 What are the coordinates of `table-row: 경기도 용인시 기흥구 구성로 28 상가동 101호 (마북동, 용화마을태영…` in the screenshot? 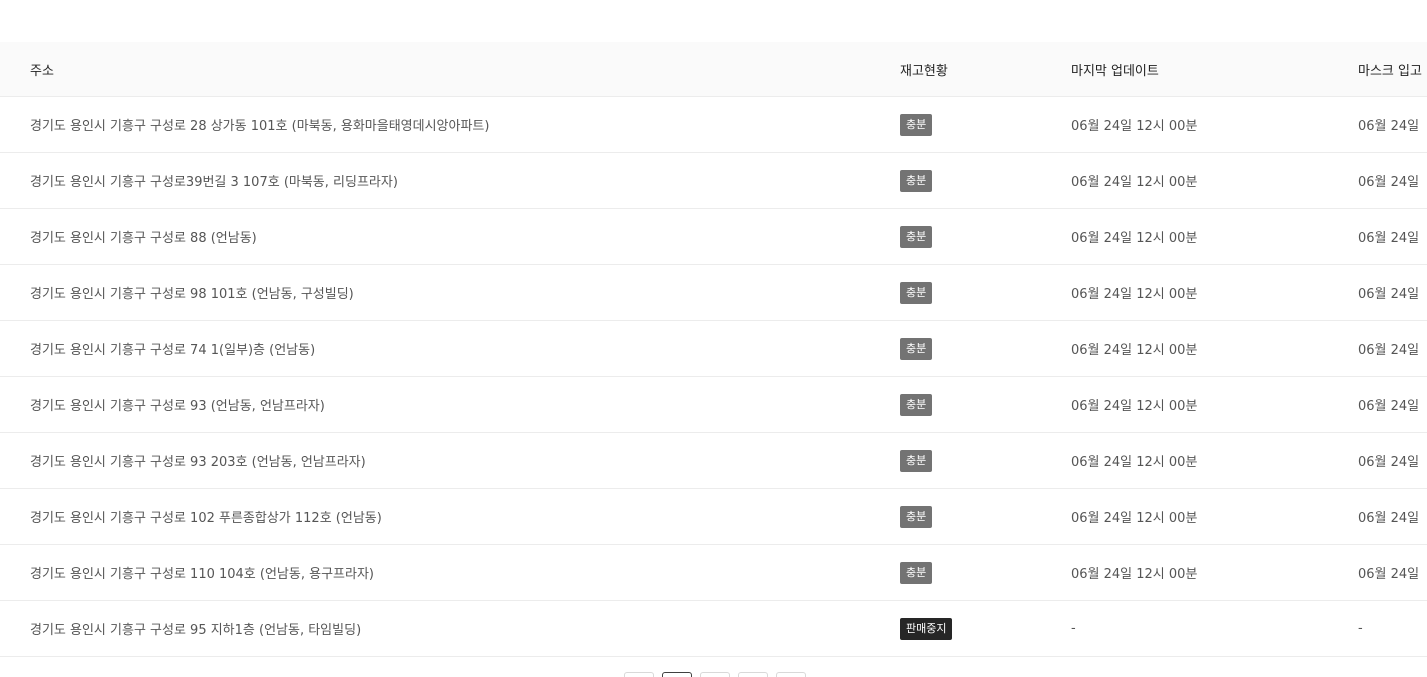 It's located at (713, 125).